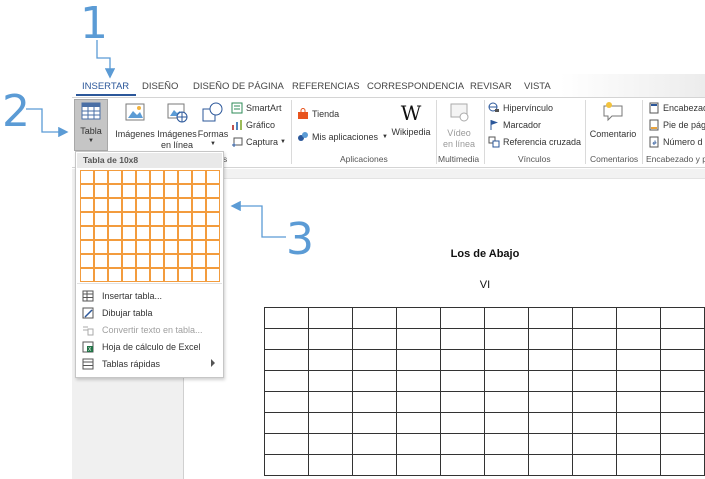  I want to click on tab-revisar: REVISAR, so click(491, 86).